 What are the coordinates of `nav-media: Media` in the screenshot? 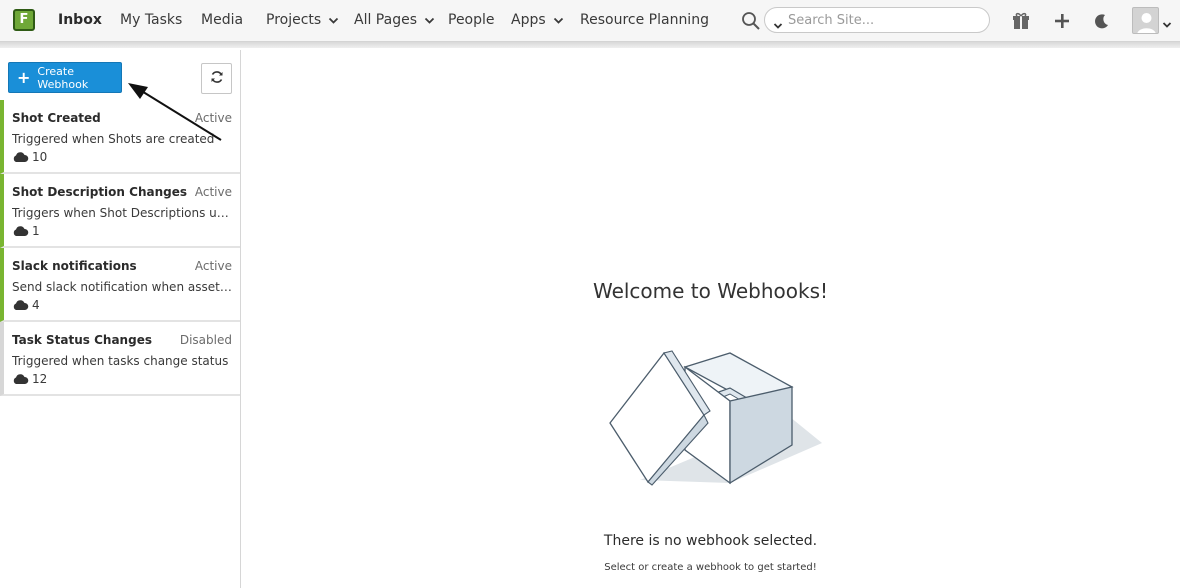 It's located at (222, 20).